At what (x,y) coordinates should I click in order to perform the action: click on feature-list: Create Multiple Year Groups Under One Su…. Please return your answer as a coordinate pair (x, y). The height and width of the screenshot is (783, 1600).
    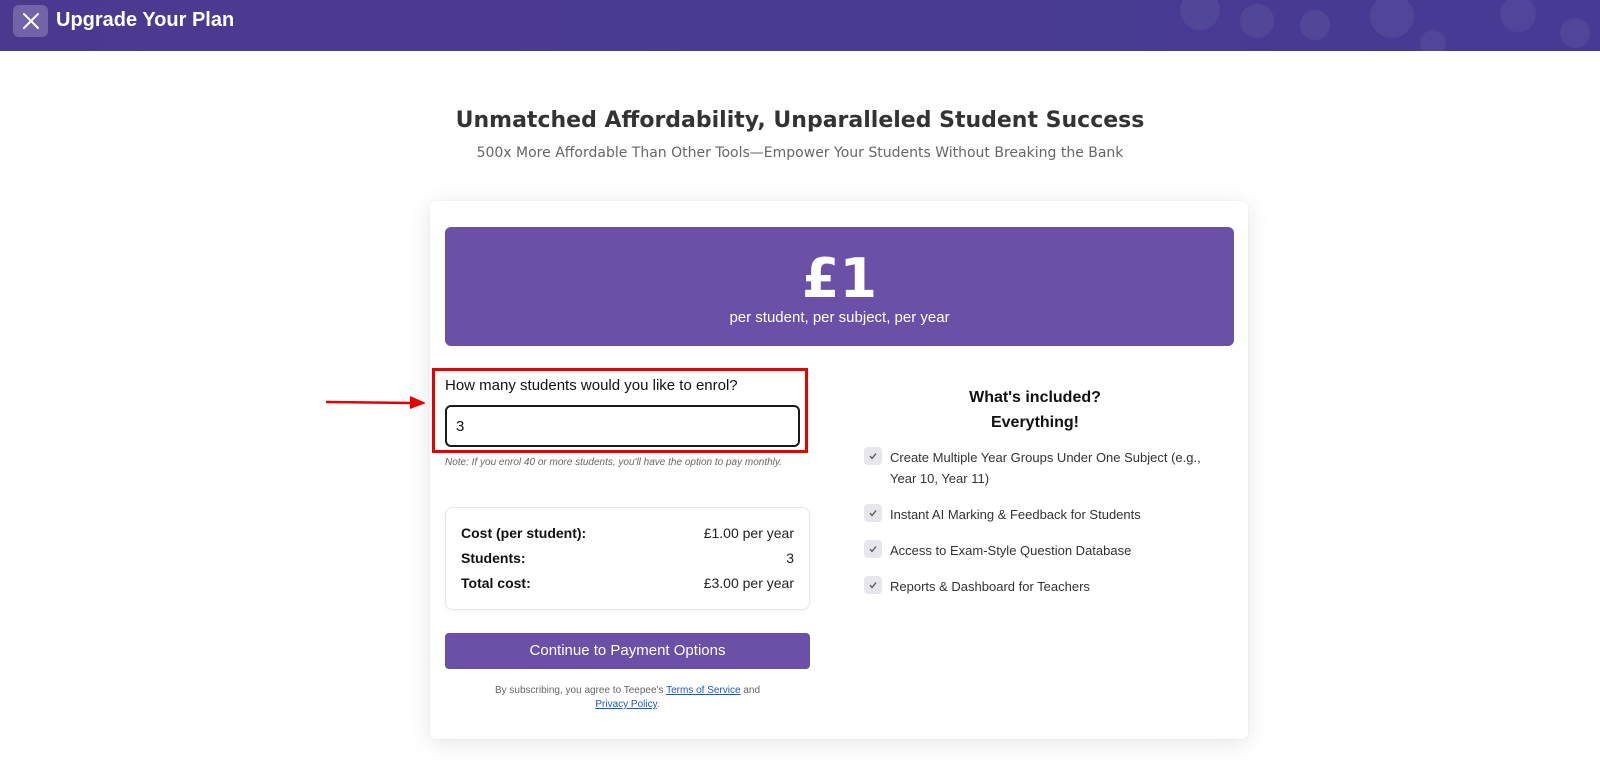
    Looking at the image, I should click on (1044, 522).